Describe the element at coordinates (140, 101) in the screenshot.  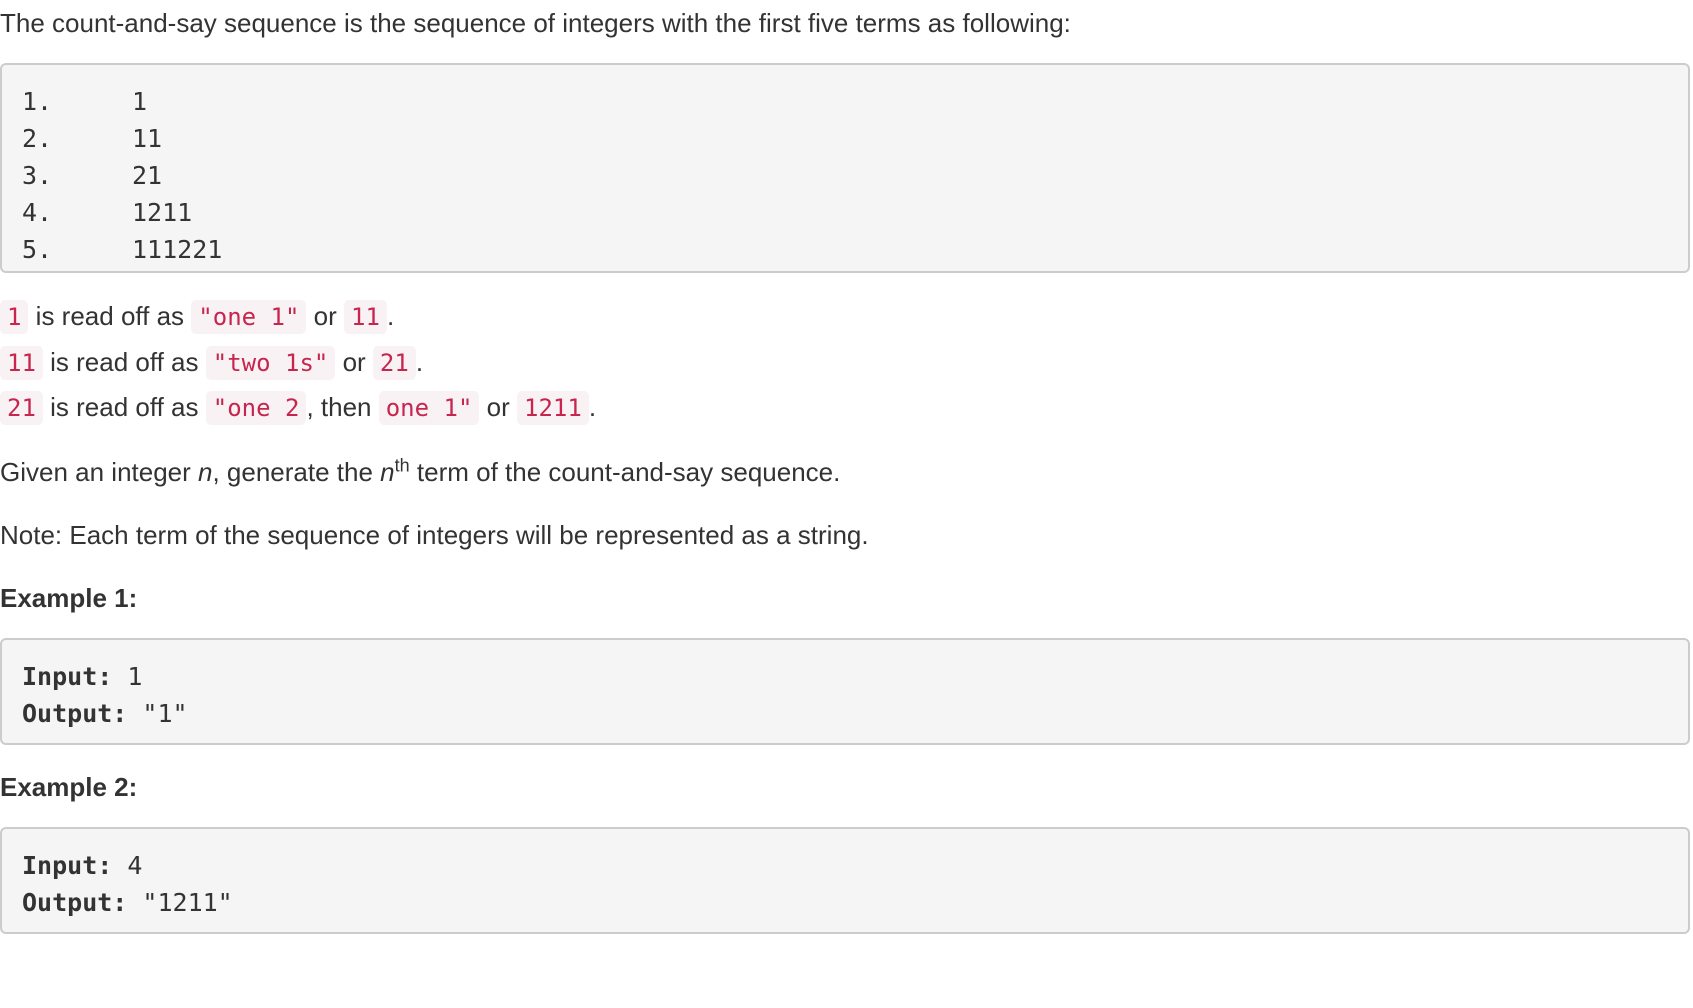
I see `sequence-value: 1` at that location.